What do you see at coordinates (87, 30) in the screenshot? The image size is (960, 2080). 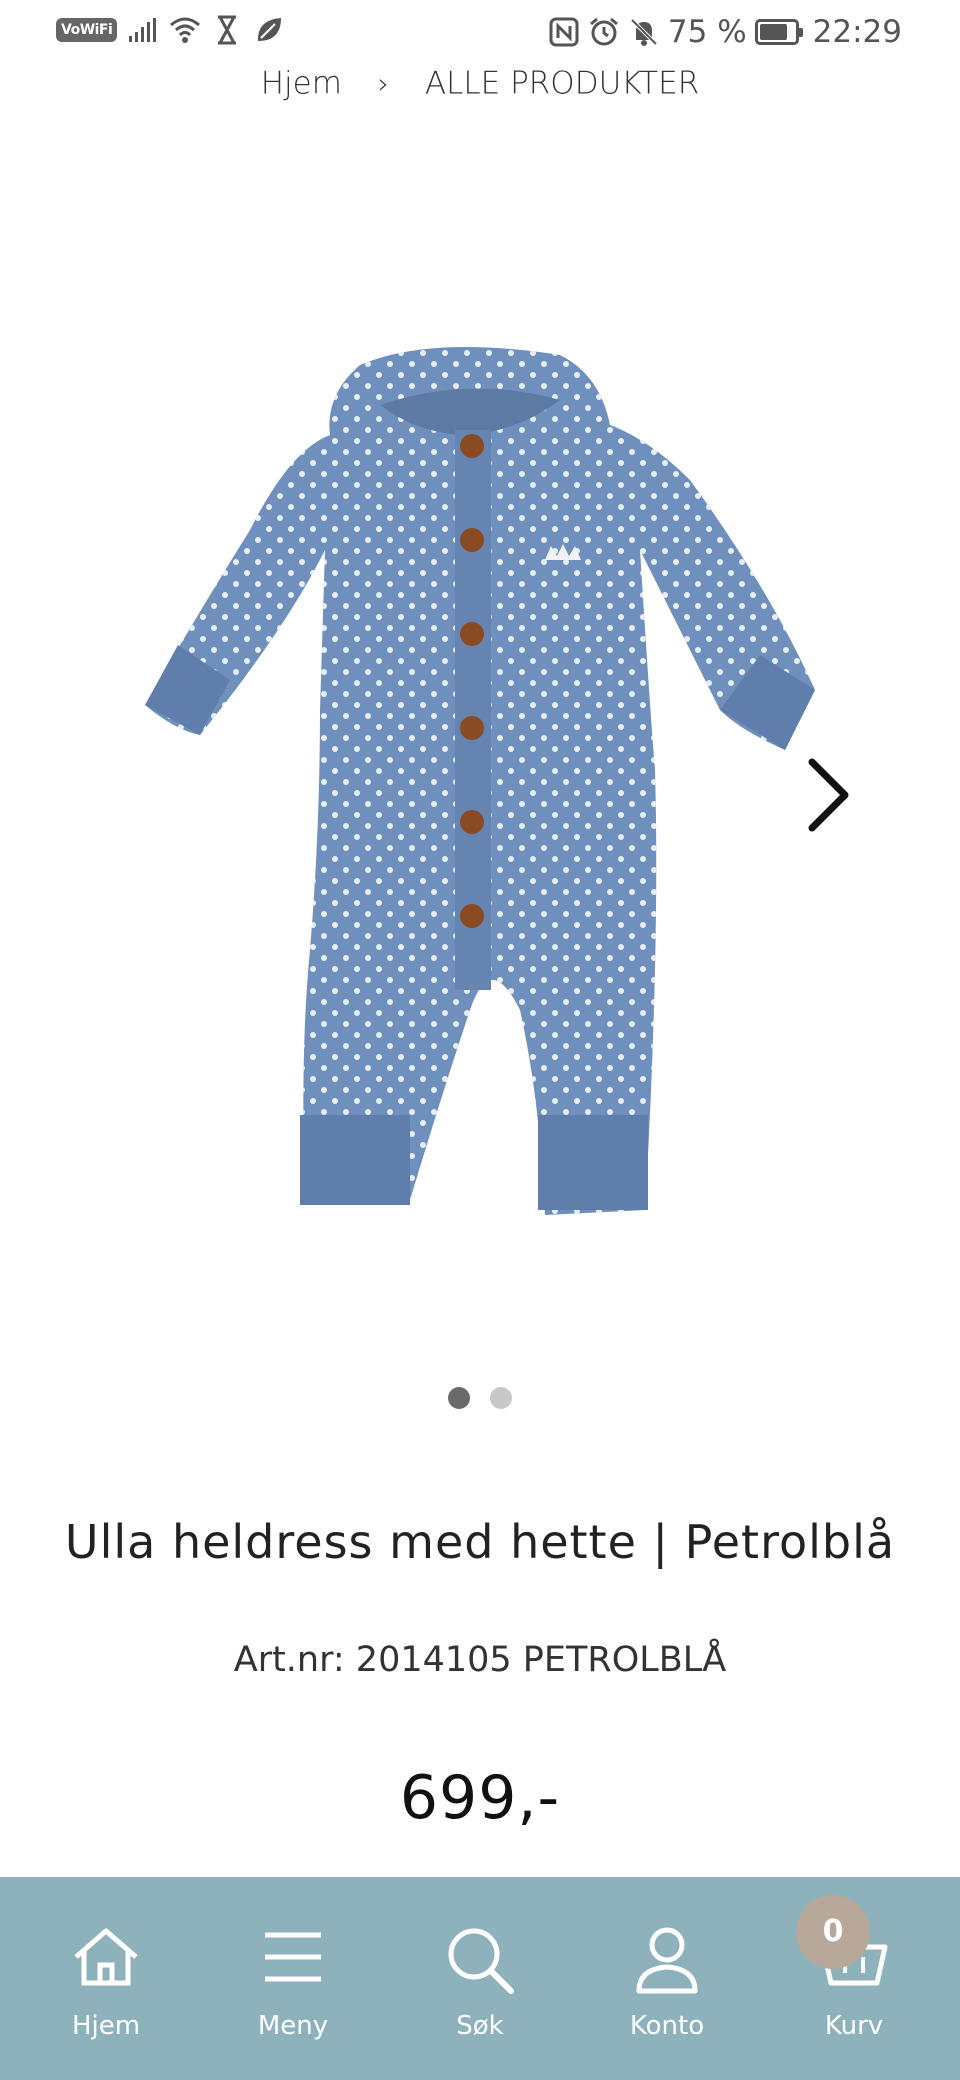 I see `vowifi-indicator: VoWiFi` at bounding box center [87, 30].